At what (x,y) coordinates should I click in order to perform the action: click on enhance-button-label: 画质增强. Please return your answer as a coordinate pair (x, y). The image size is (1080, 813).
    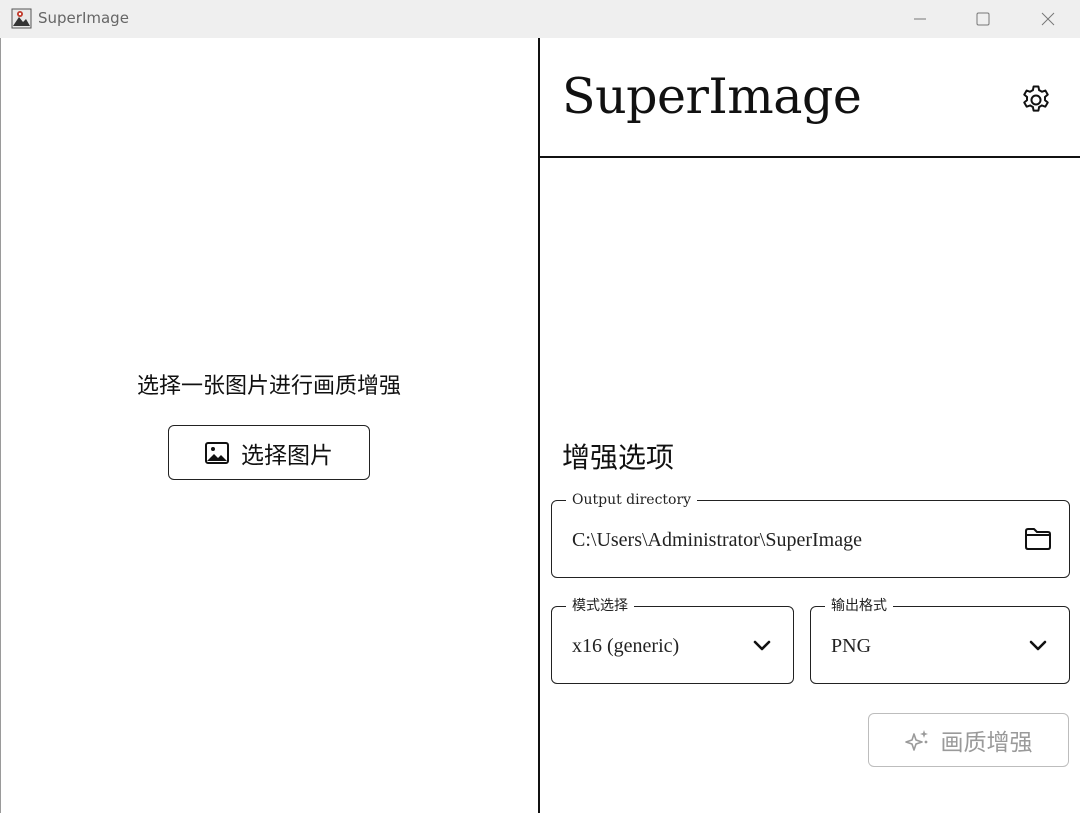
    Looking at the image, I should click on (986, 743).